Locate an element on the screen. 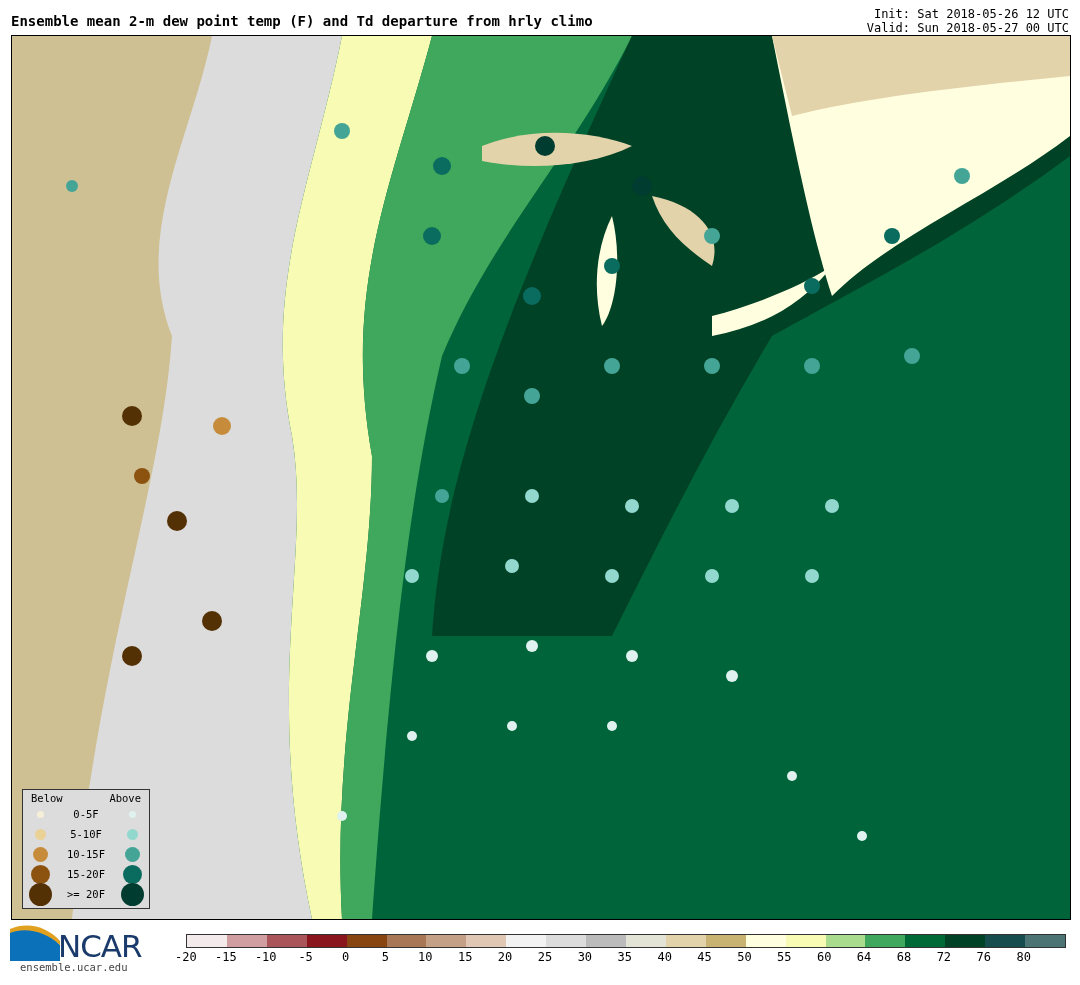 The width and height of the screenshot is (1080, 985). legend-header: Above is located at coordinates (125, 798).